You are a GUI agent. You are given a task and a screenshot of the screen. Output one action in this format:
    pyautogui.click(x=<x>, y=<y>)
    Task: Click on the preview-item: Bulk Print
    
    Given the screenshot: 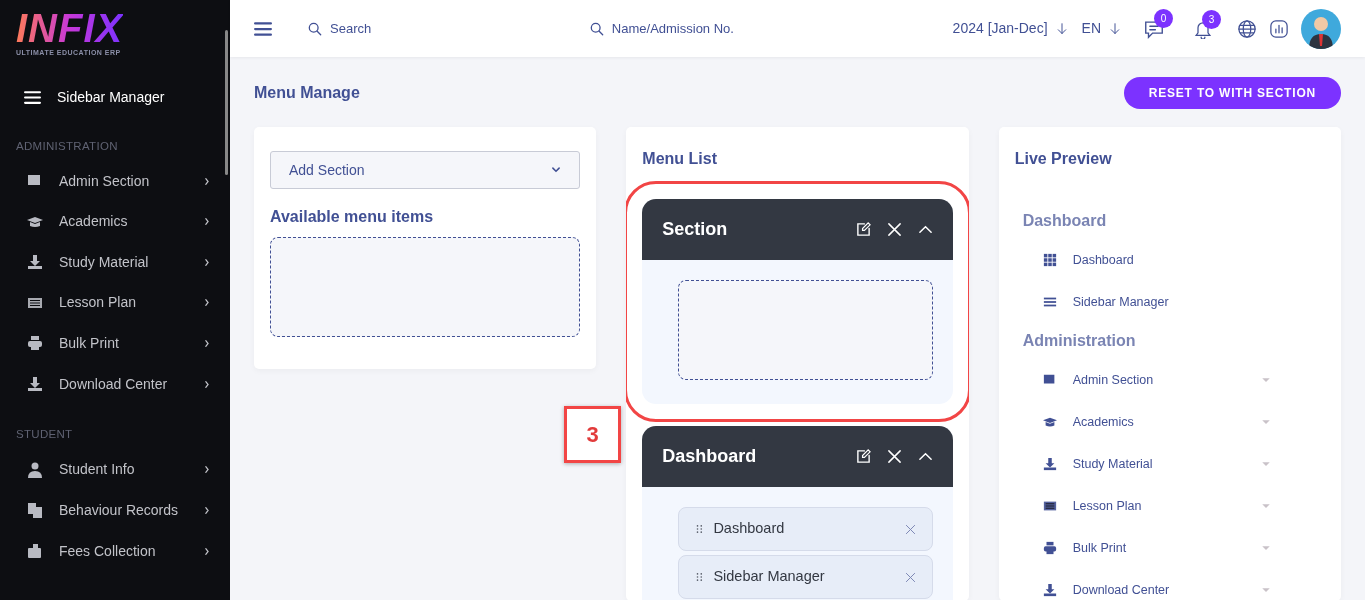 What is the action you would take?
    pyautogui.click(x=1169, y=548)
    